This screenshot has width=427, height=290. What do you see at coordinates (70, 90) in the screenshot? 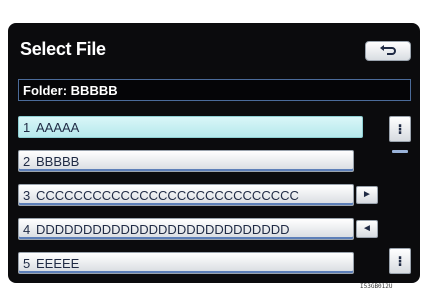
I see `folder-label: Folder: BBBBB` at bounding box center [70, 90].